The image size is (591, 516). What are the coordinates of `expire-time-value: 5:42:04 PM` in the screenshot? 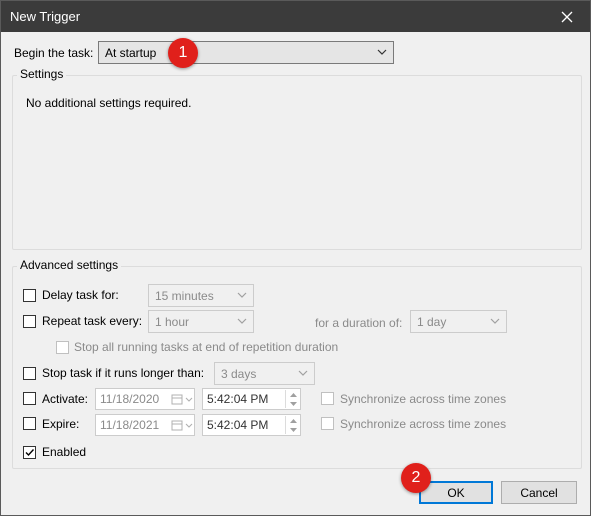 It's located at (238, 425).